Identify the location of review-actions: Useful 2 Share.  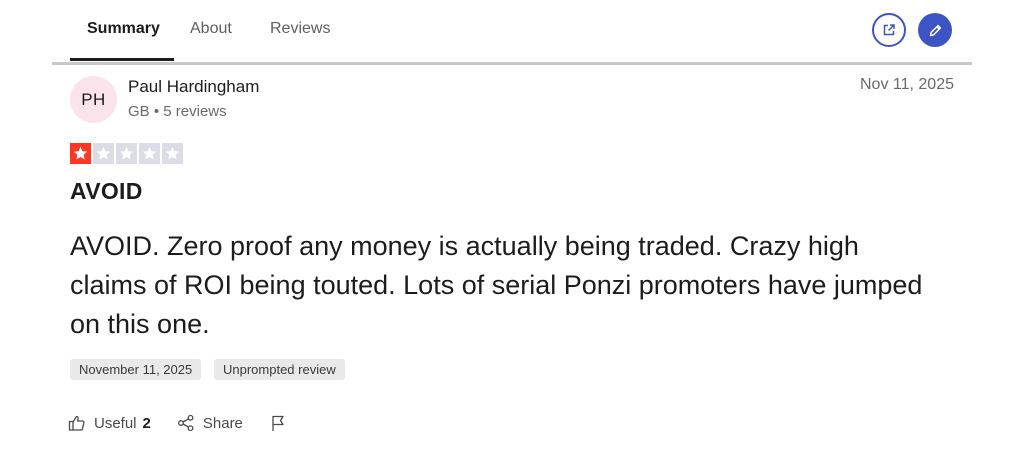
(177, 423).